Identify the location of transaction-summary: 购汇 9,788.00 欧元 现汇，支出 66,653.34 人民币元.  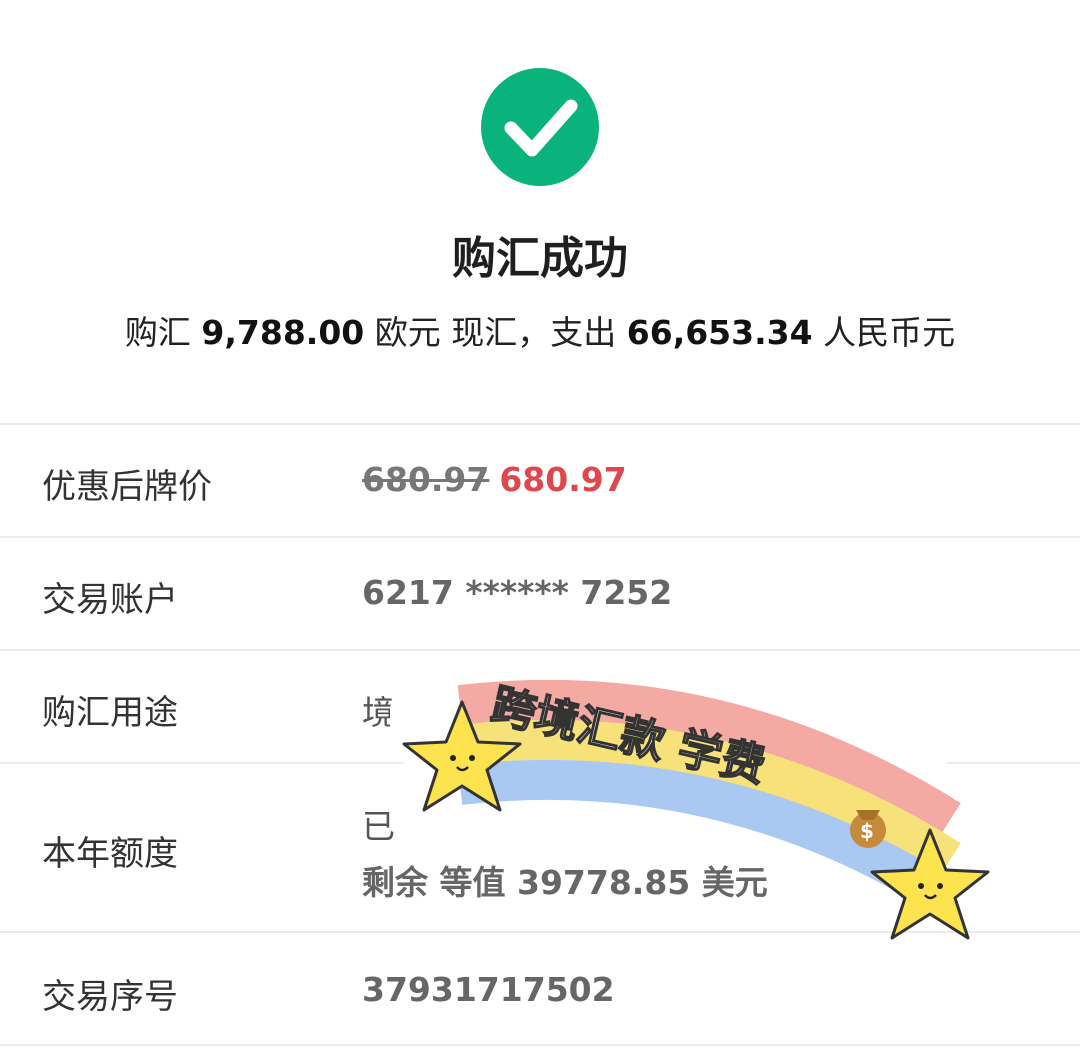
(540, 330).